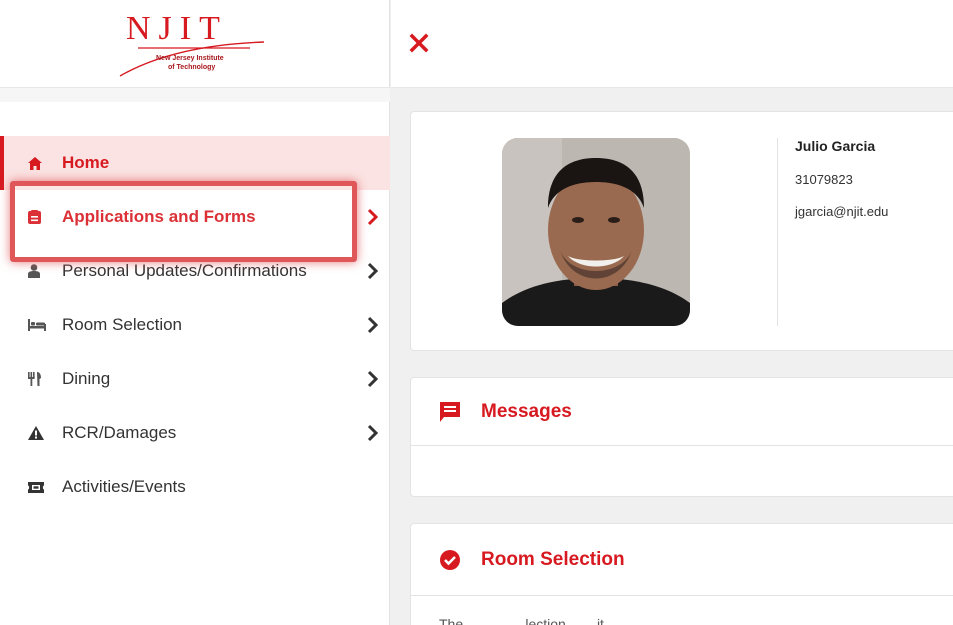  Describe the element at coordinates (553, 559) in the screenshot. I see `room-selection-title: Room Selection` at that location.